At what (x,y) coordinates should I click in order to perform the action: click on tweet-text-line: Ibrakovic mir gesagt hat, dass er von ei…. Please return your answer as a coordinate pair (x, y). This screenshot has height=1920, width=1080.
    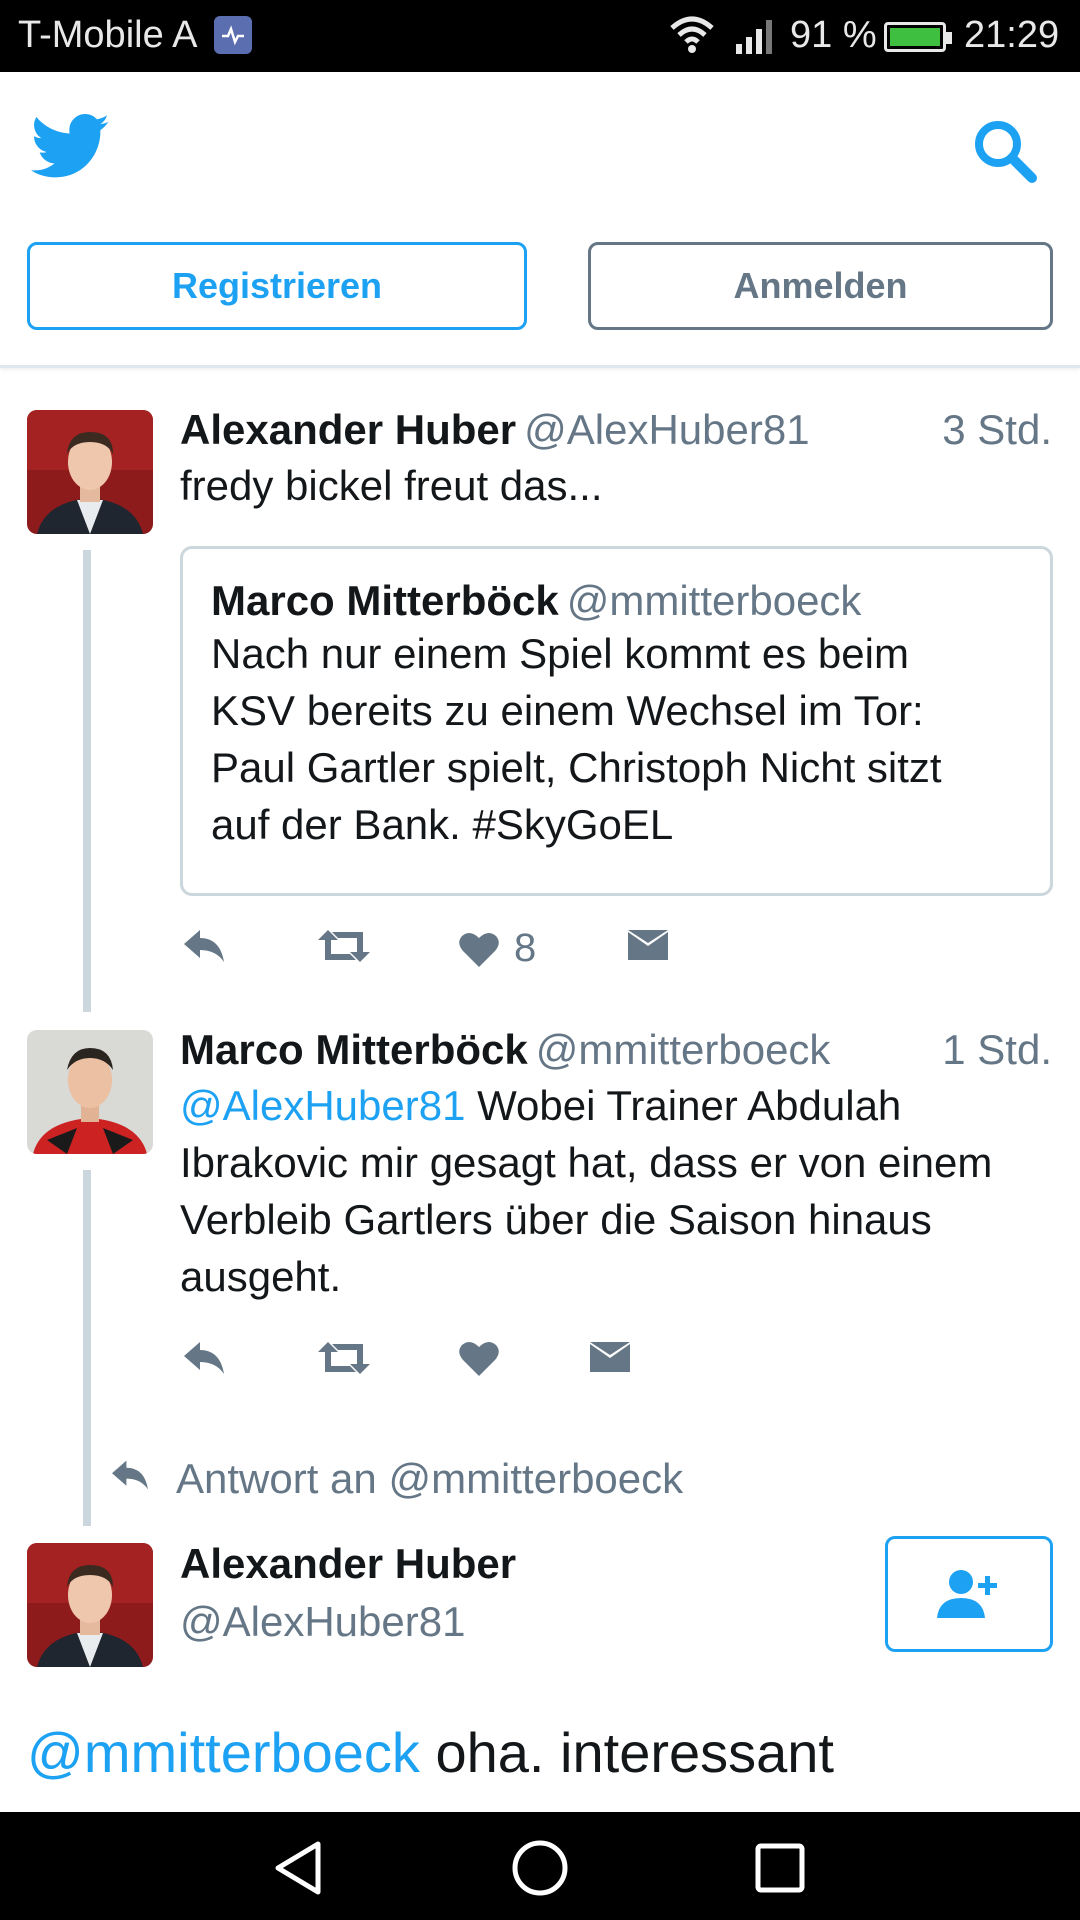
    Looking at the image, I should click on (586, 1162).